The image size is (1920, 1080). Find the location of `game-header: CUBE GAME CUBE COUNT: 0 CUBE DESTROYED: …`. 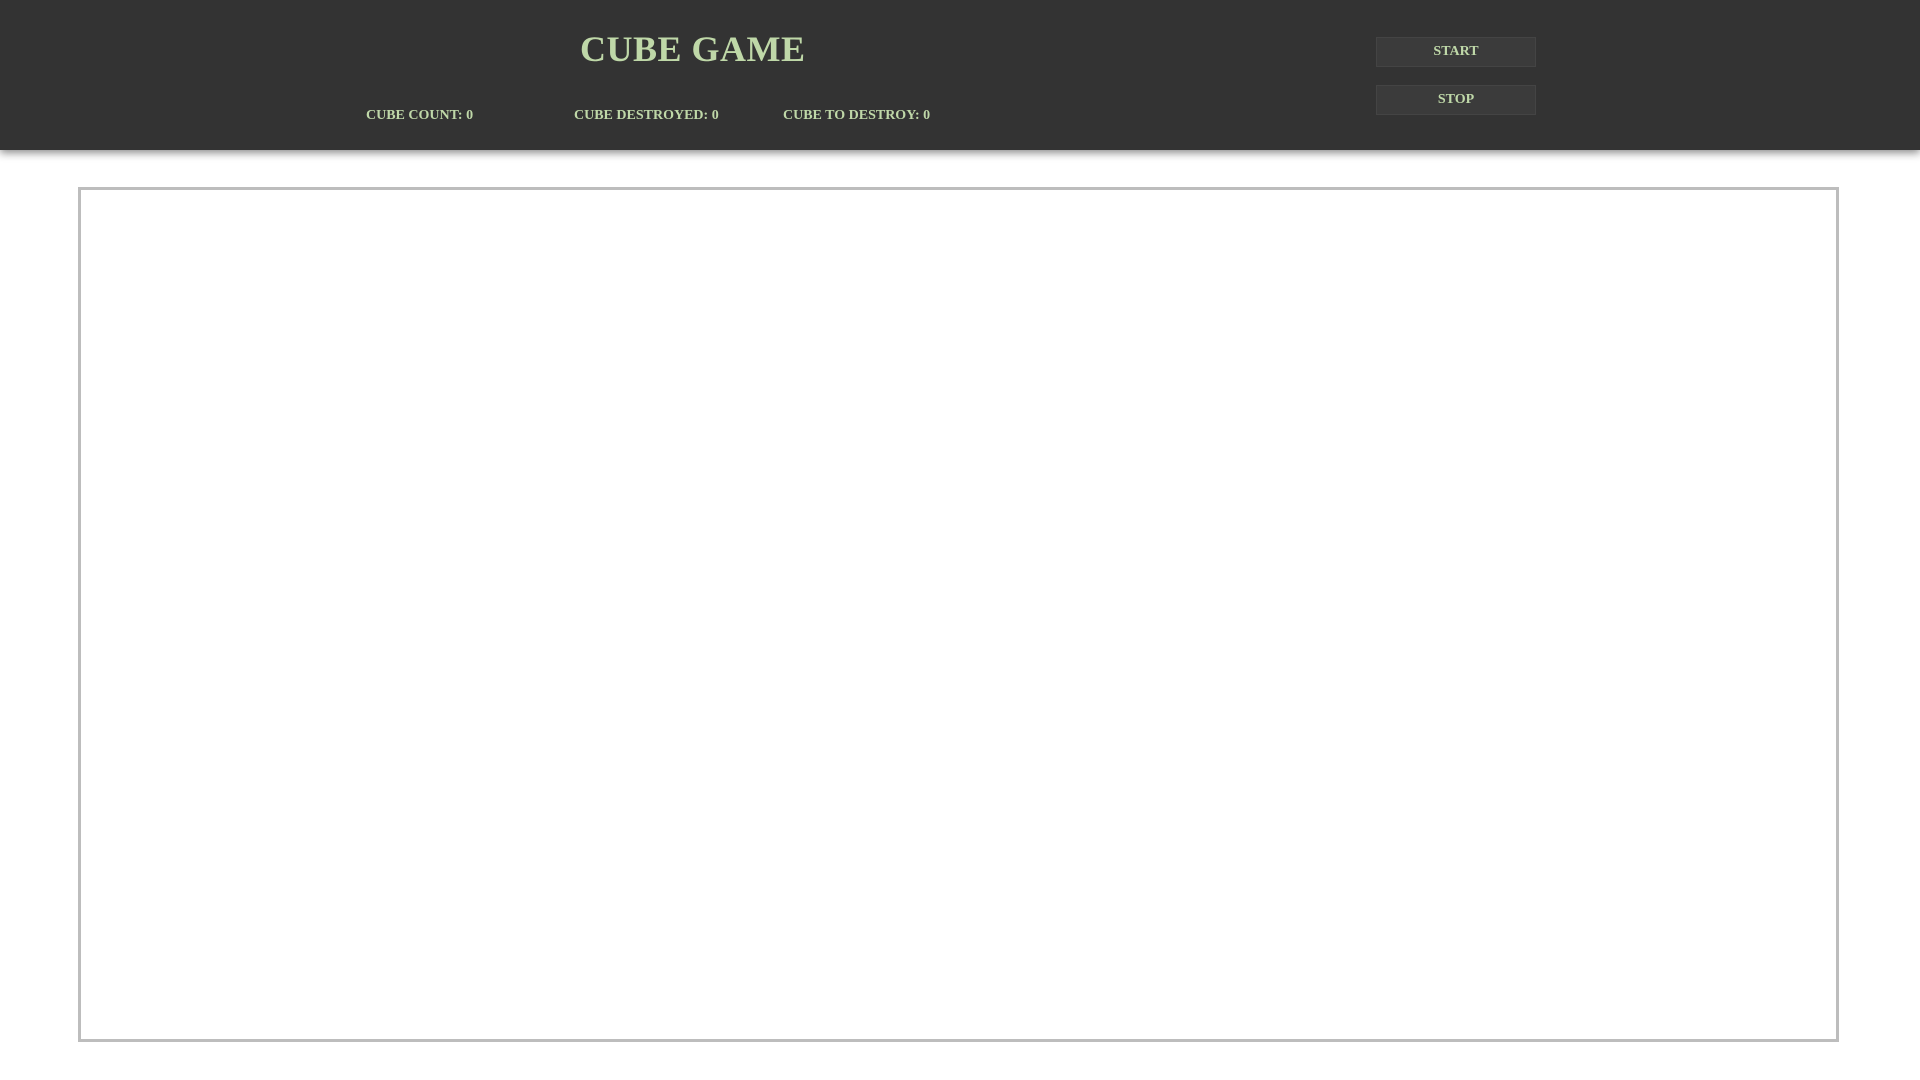

game-header: CUBE GAME CUBE COUNT: 0 CUBE DESTROYED: … is located at coordinates (960, 75).